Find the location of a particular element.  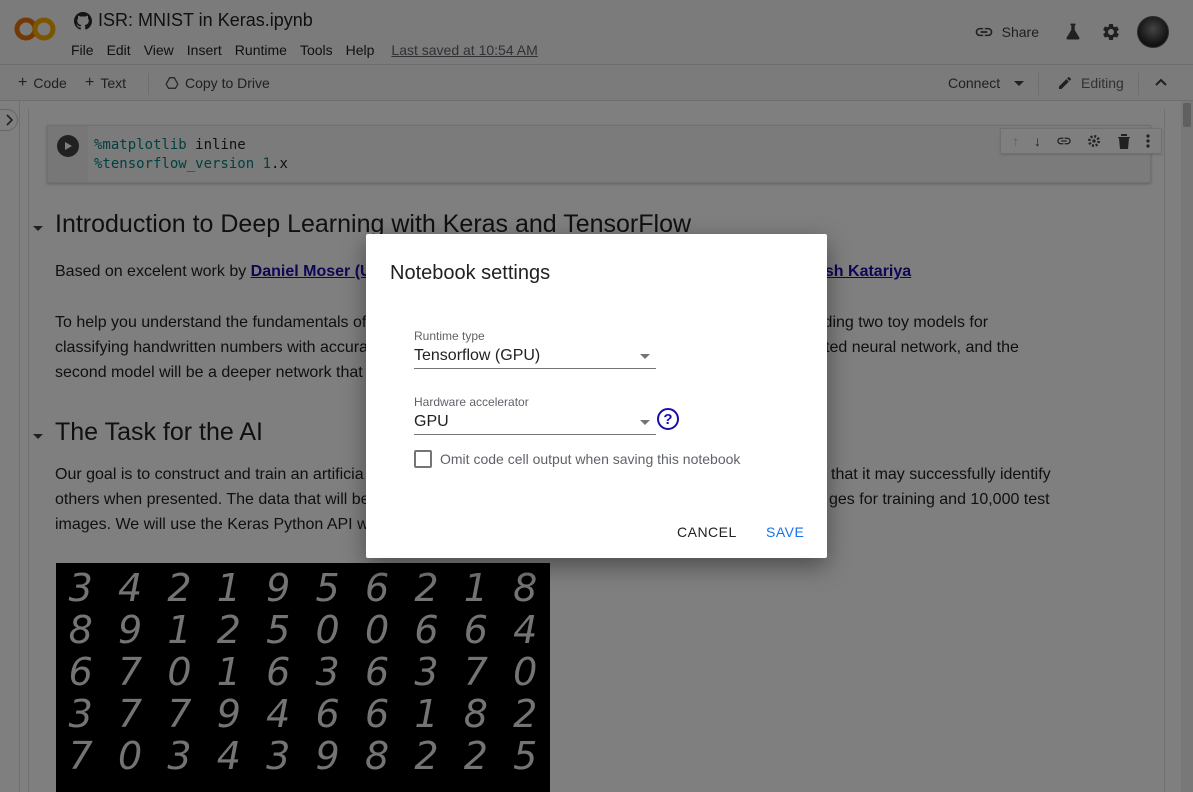

help-icon: ? is located at coordinates (668, 419).